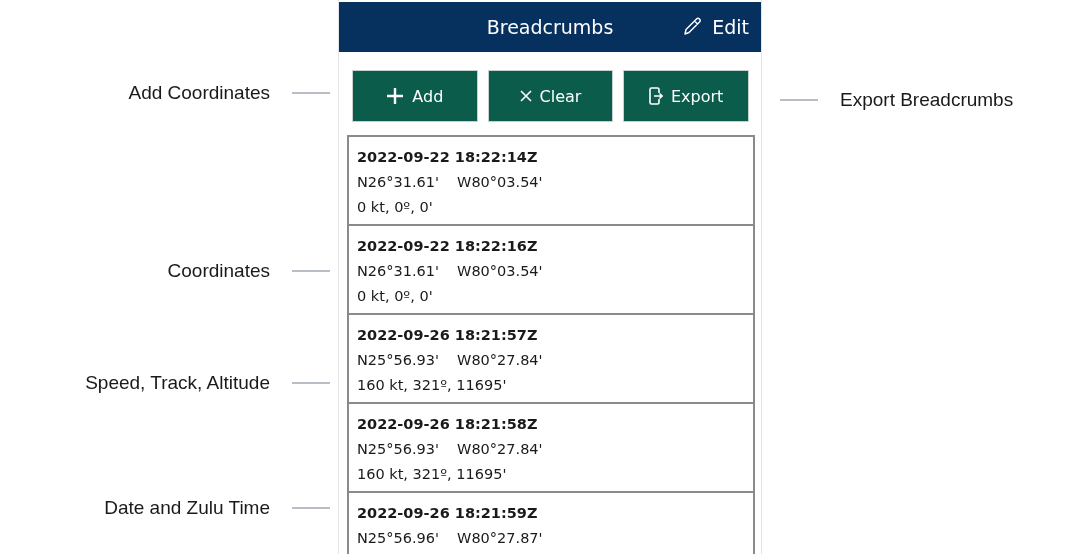 The image size is (1079, 554). I want to click on timestamp: 2022-09-26 18:21:59Z, so click(447, 513).